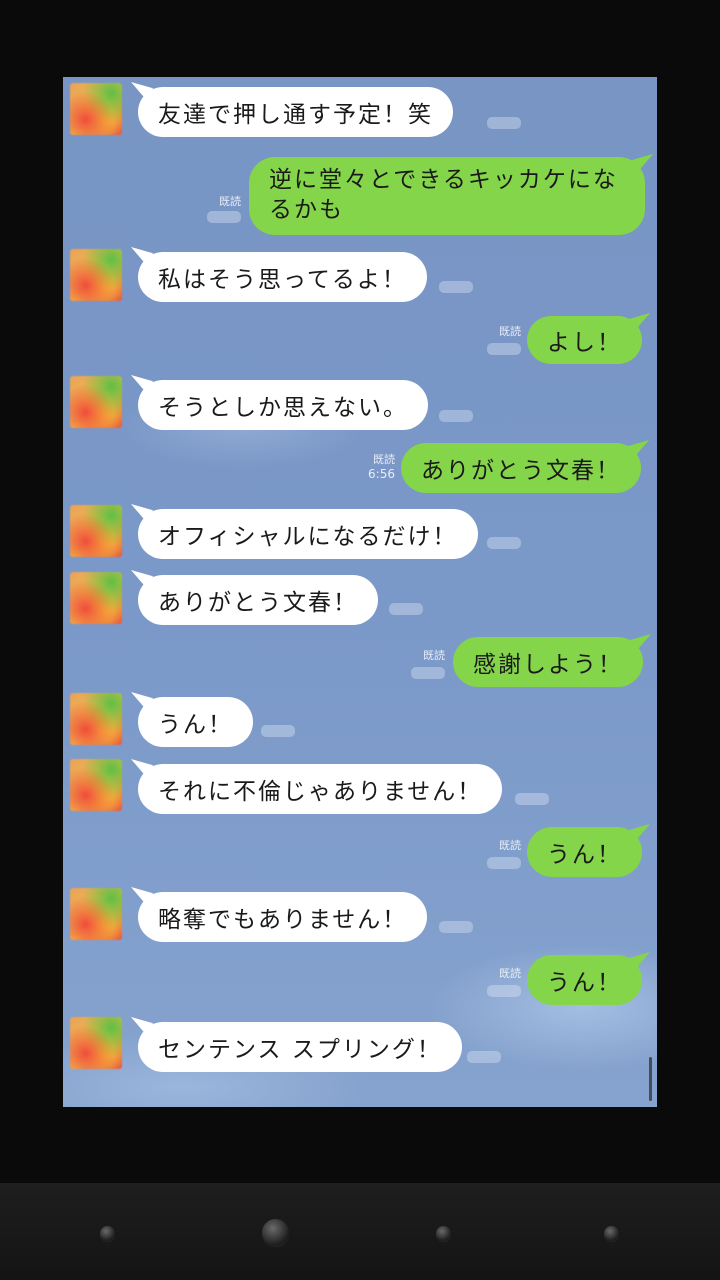 The image size is (720, 1280). What do you see at coordinates (381, 474) in the screenshot?
I see `message-time: 6:56` at bounding box center [381, 474].